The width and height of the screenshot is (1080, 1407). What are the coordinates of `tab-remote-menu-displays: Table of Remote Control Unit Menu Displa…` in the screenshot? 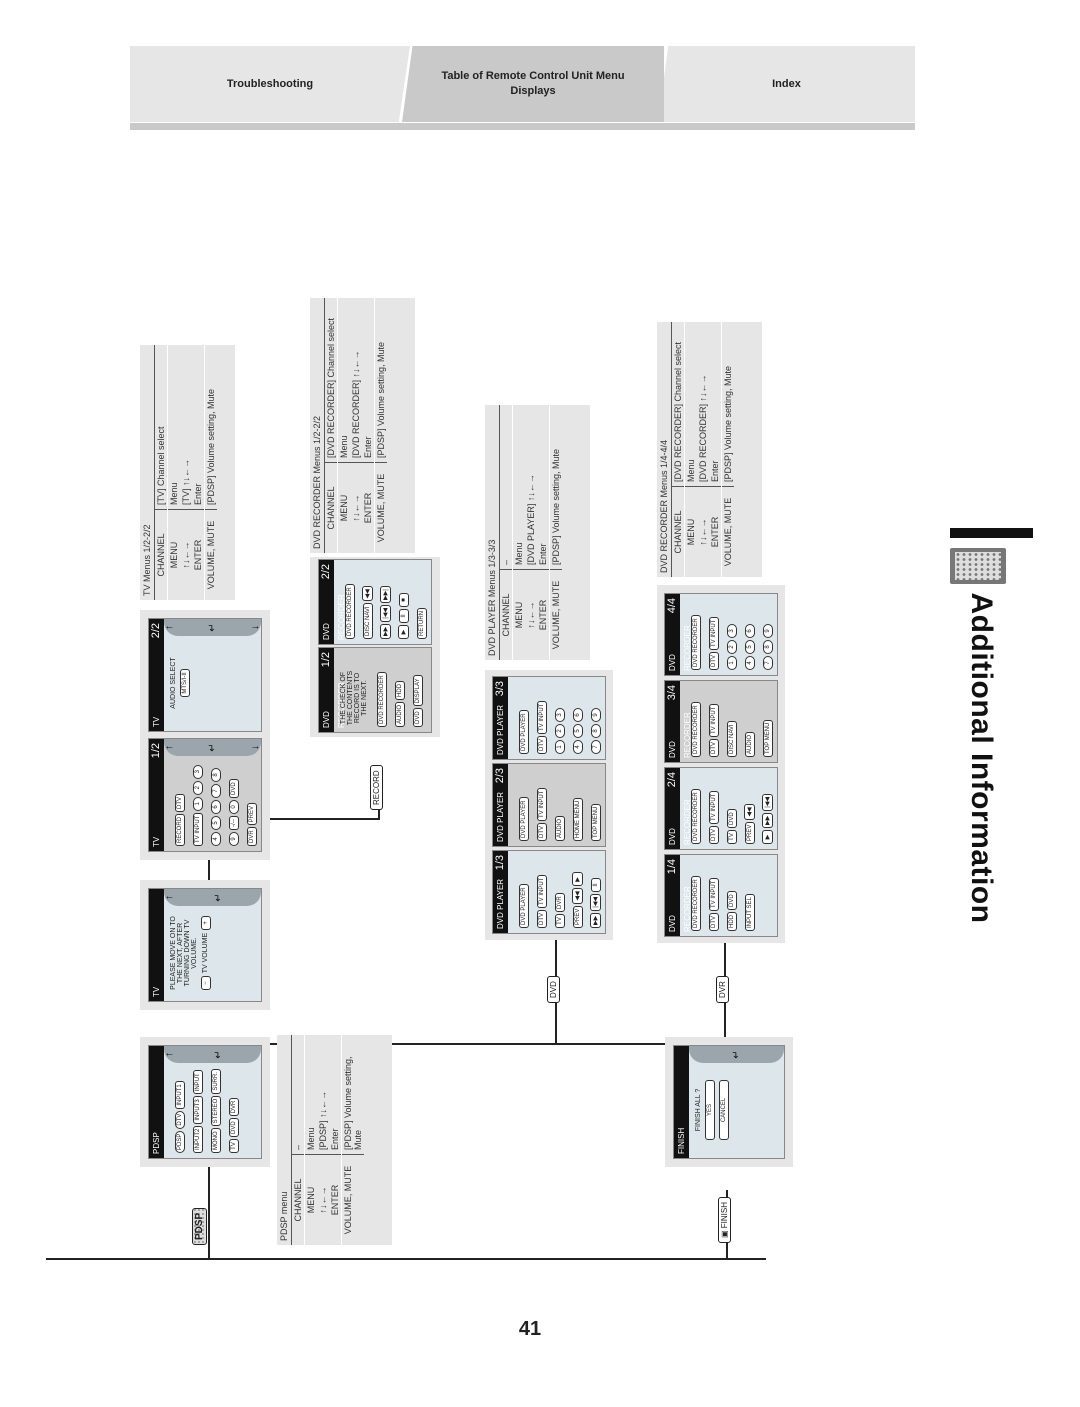 It's located at (533, 84).